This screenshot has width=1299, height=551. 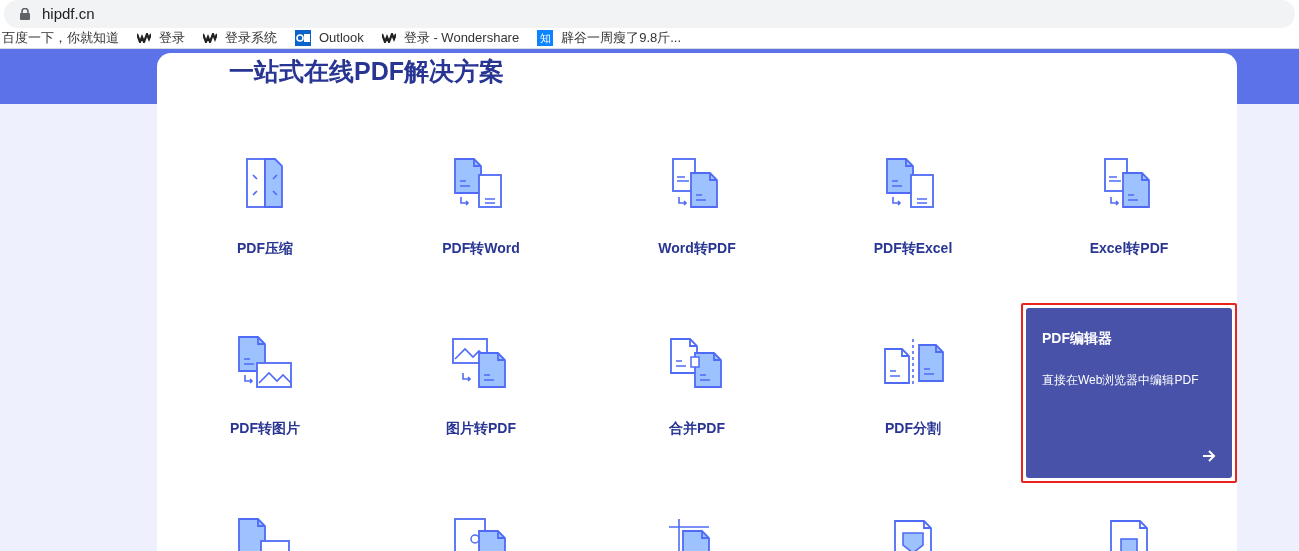 What do you see at coordinates (68, 13) in the screenshot?
I see `url-text: hipdf.cn` at bounding box center [68, 13].